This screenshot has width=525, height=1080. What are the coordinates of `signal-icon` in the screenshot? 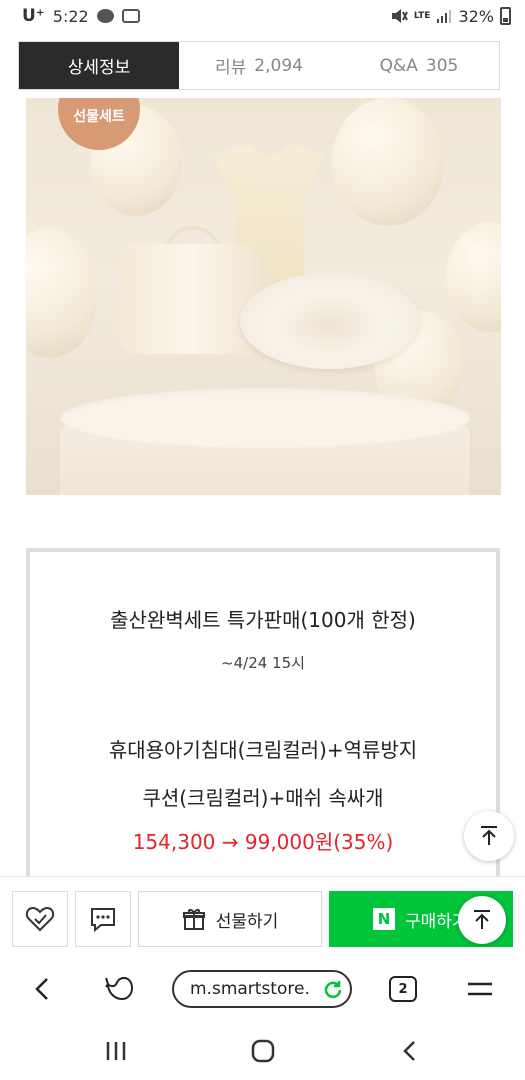 It's located at (444, 16).